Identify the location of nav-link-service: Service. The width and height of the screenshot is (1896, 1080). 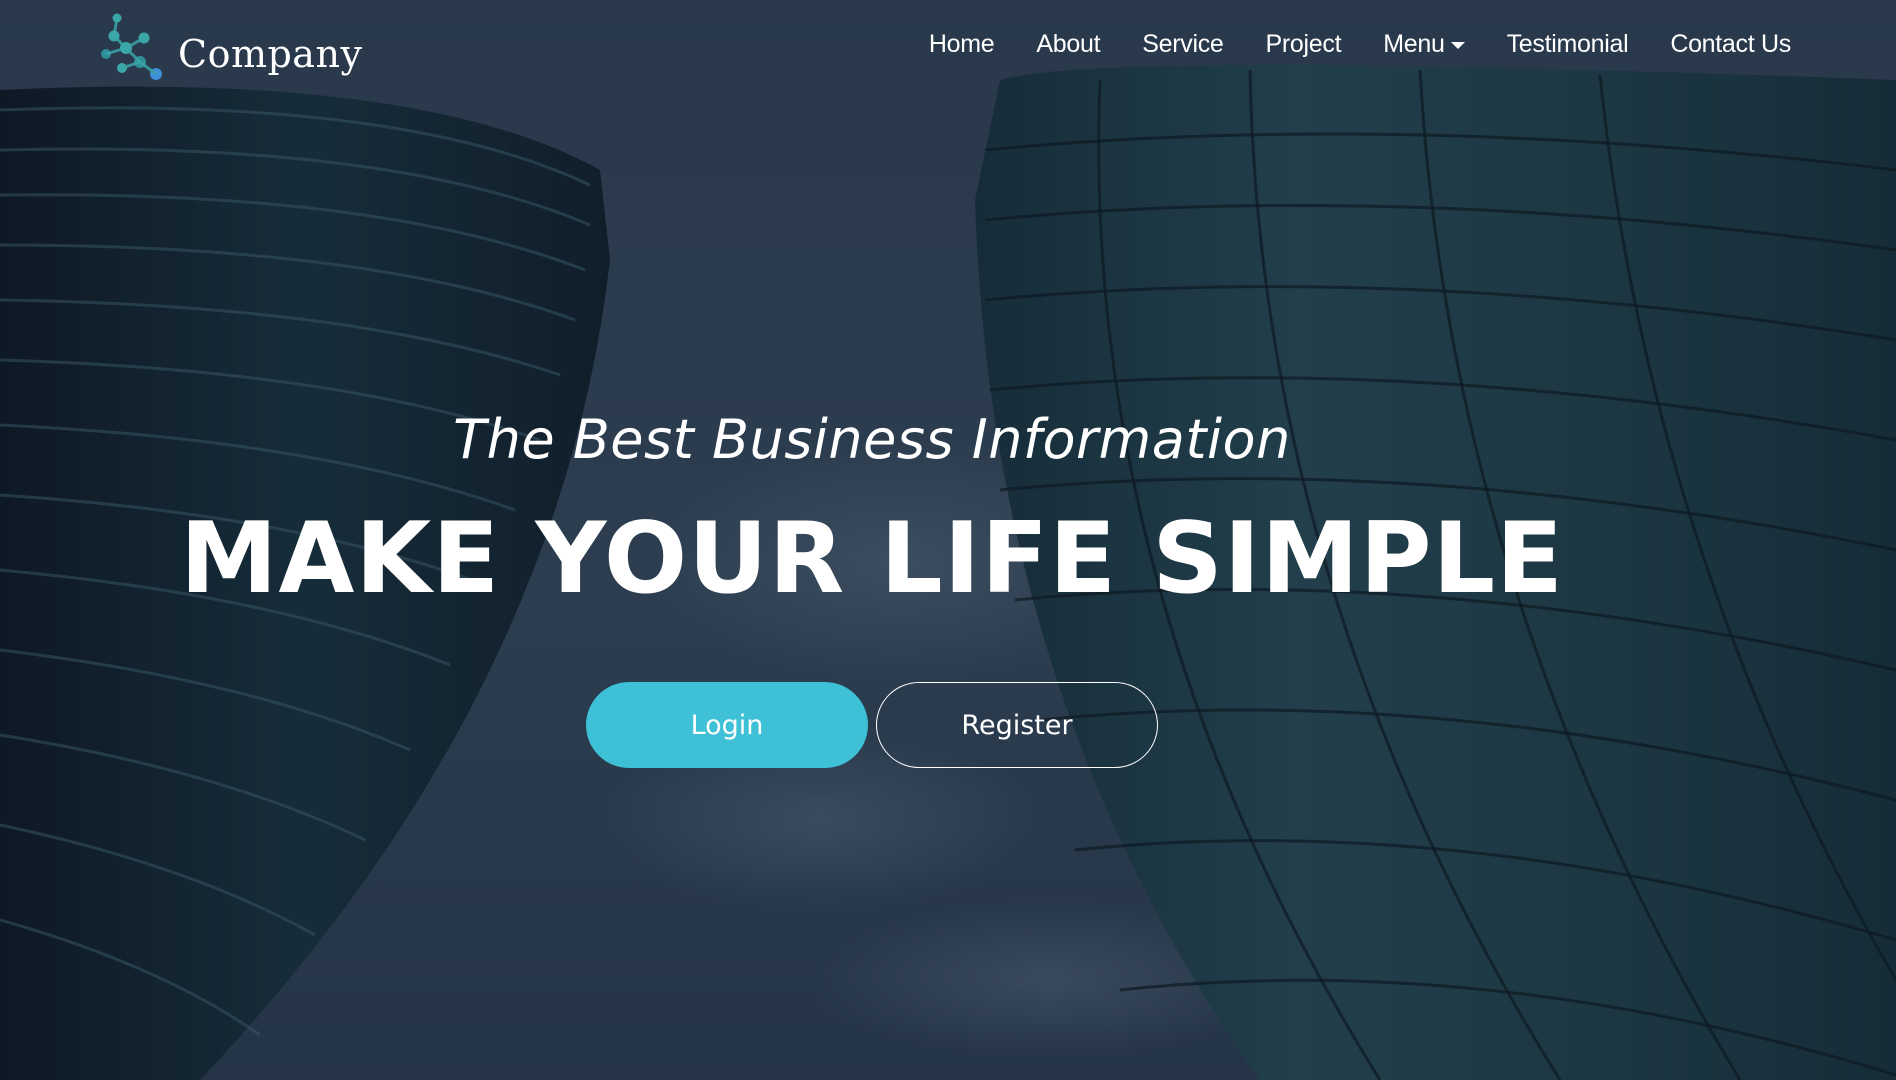
(1182, 44).